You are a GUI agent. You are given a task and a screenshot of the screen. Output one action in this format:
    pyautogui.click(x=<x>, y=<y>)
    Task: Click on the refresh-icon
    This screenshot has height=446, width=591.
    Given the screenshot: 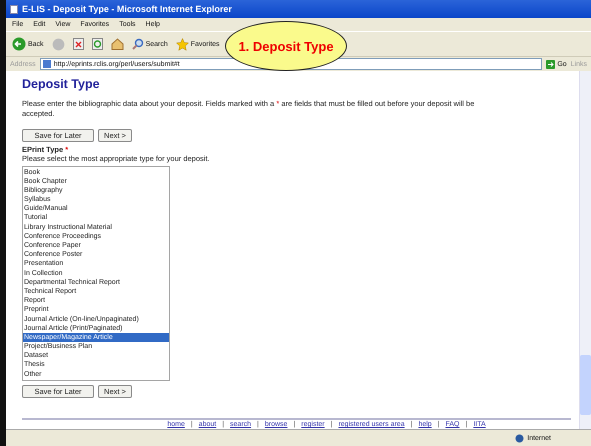 What is the action you would take?
    pyautogui.click(x=97, y=44)
    